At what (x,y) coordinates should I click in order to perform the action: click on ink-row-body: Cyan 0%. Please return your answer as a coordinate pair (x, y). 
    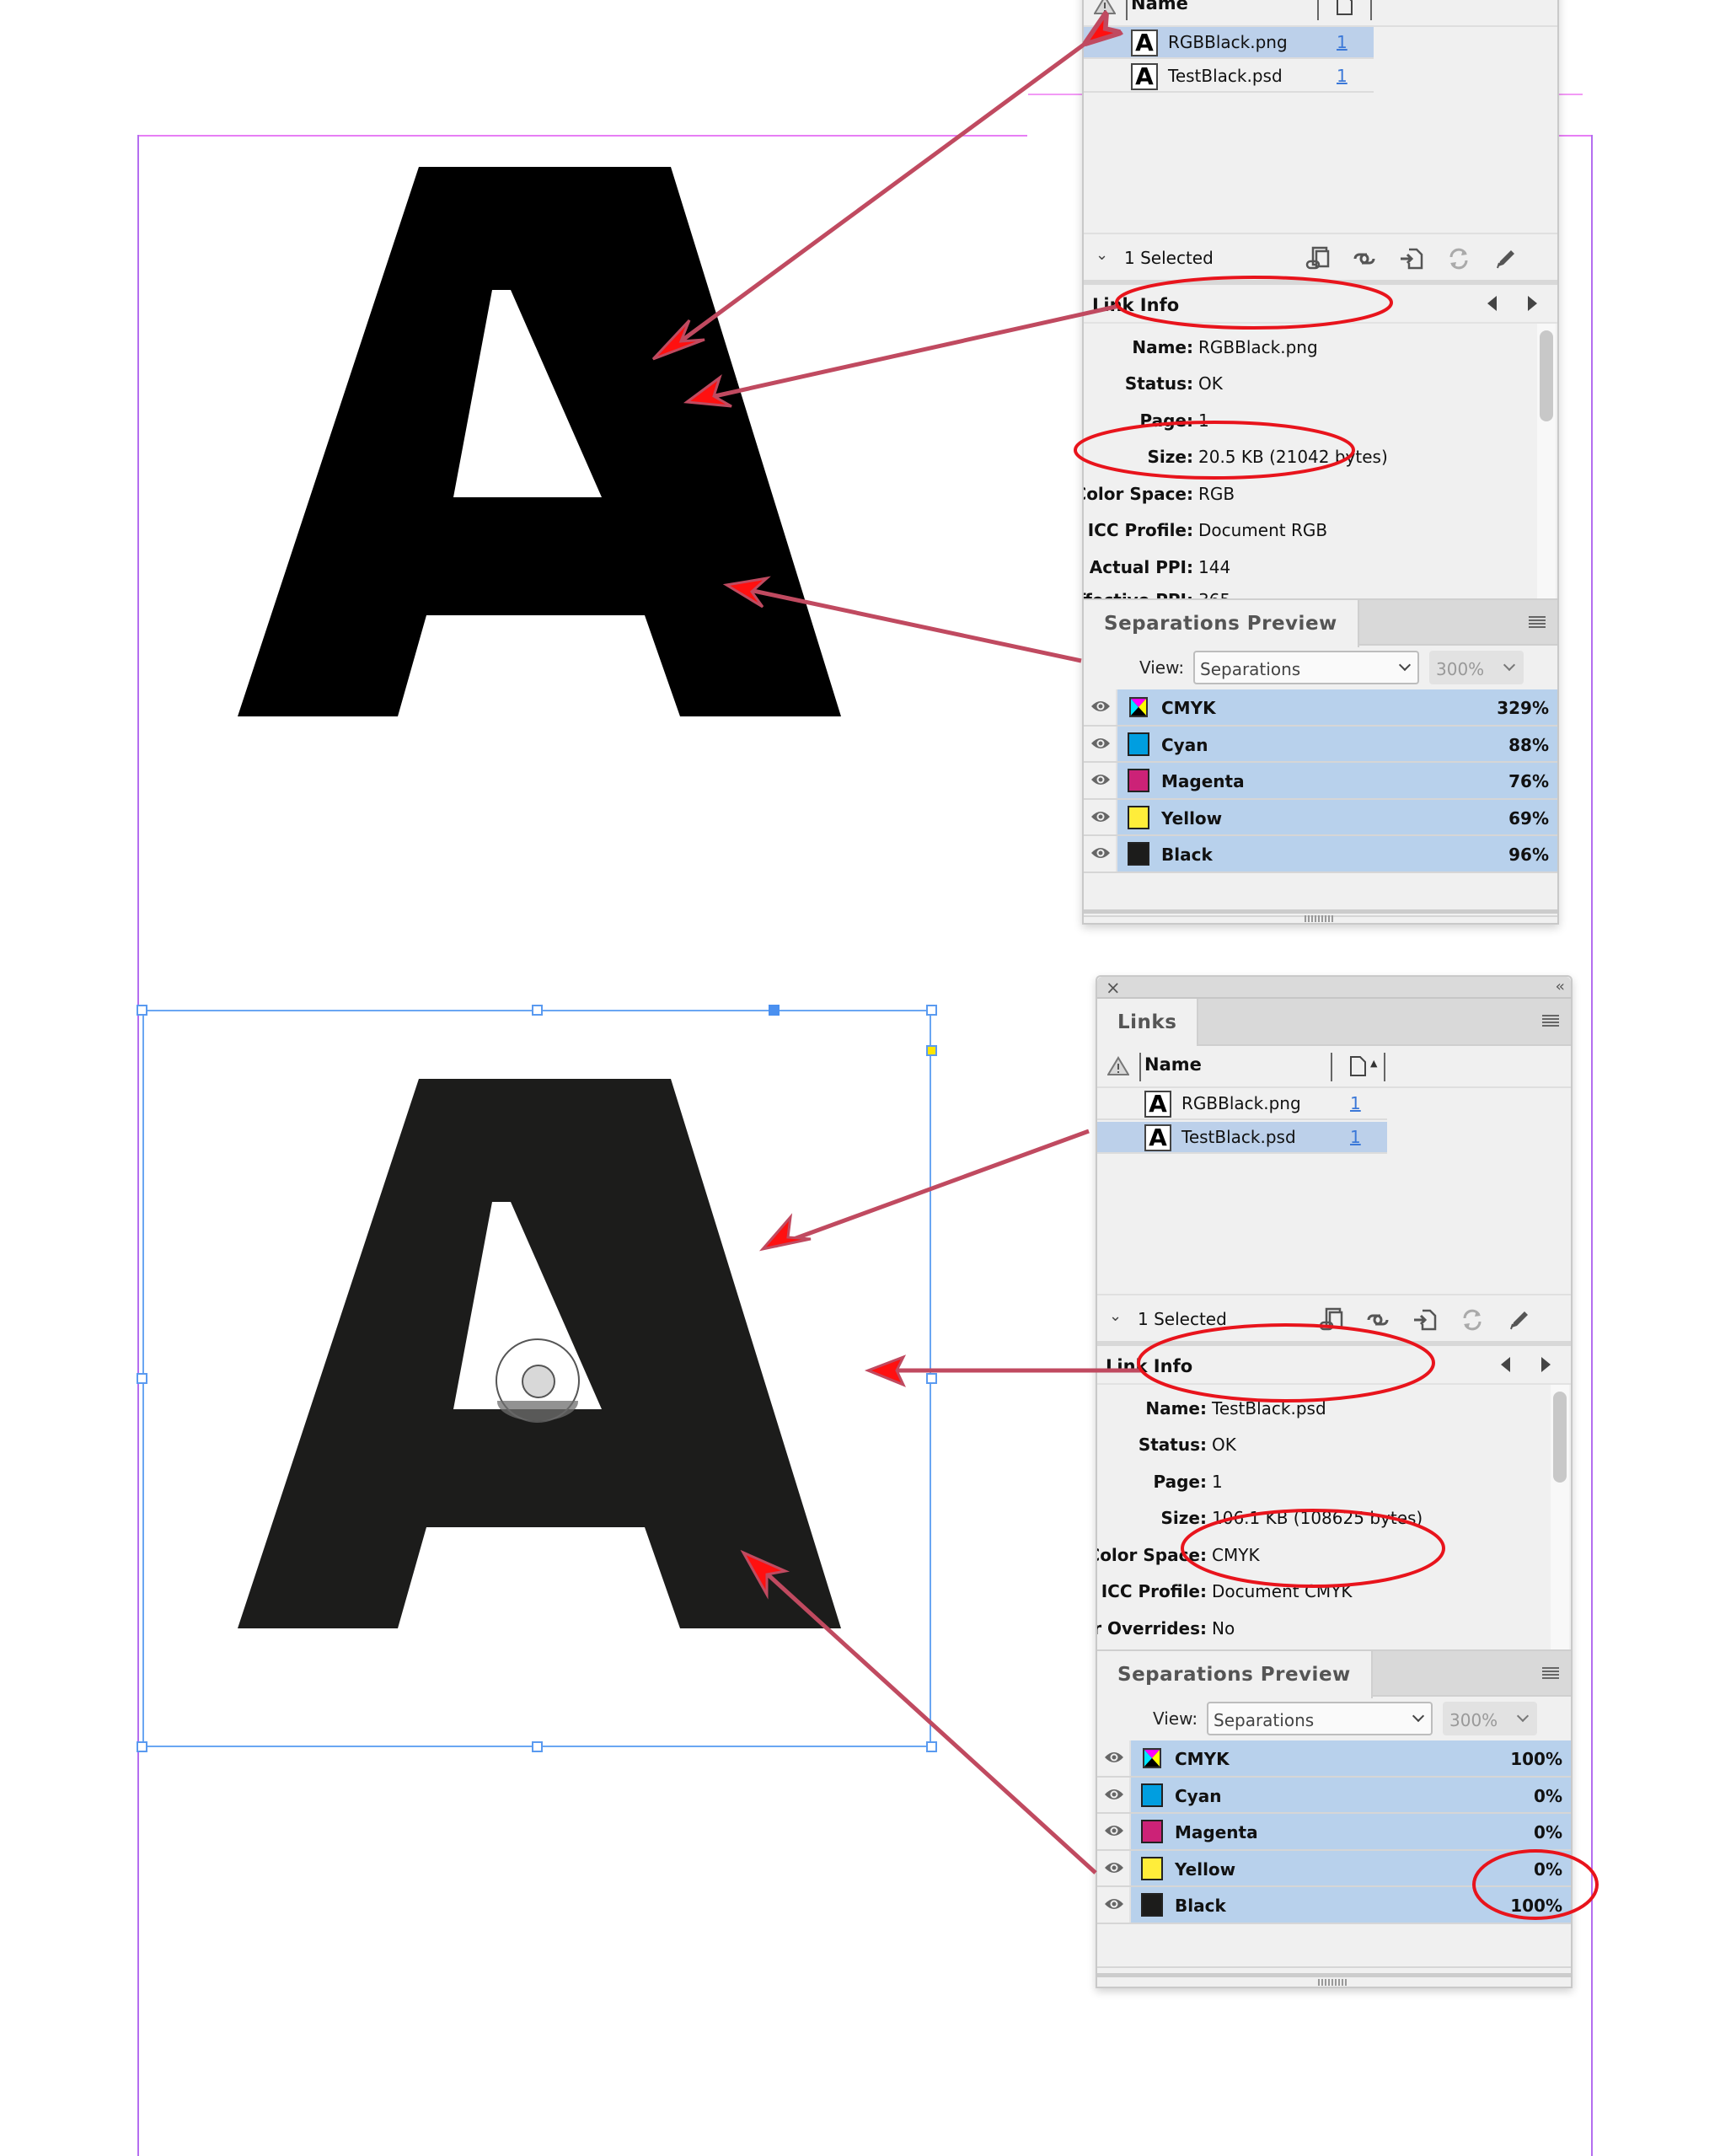
    Looking at the image, I should click on (1351, 1794).